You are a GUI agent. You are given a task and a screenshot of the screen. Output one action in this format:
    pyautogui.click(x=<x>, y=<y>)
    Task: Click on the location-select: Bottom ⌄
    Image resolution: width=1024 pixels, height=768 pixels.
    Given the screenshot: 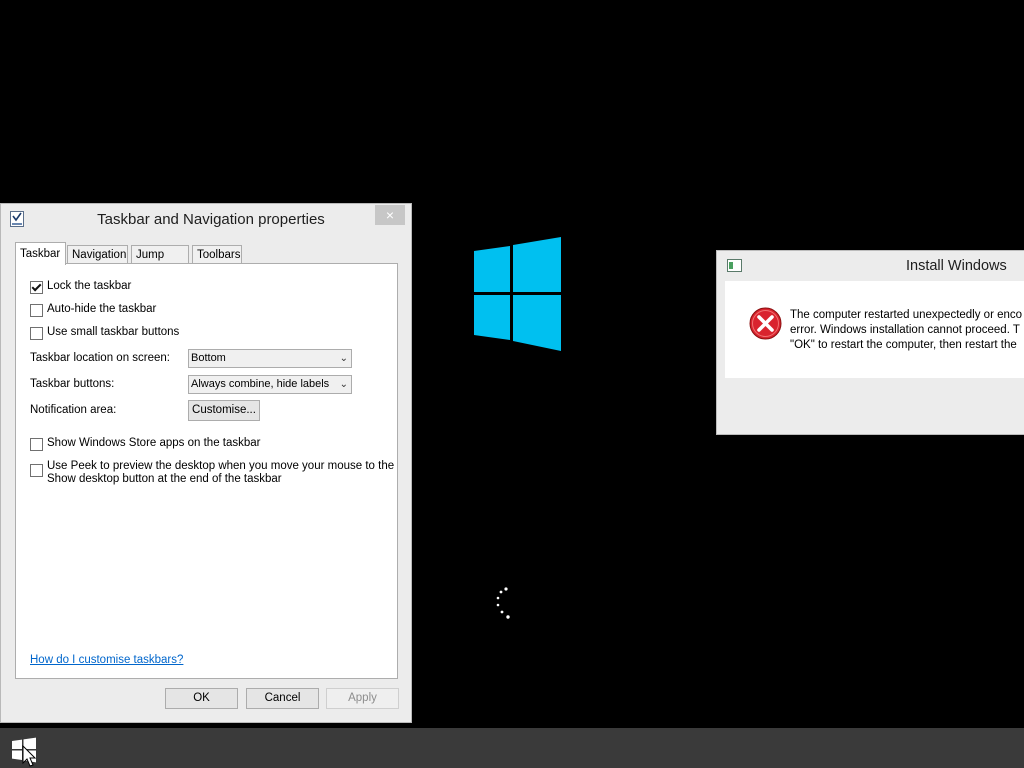 What is the action you would take?
    pyautogui.click(x=270, y=358)
    